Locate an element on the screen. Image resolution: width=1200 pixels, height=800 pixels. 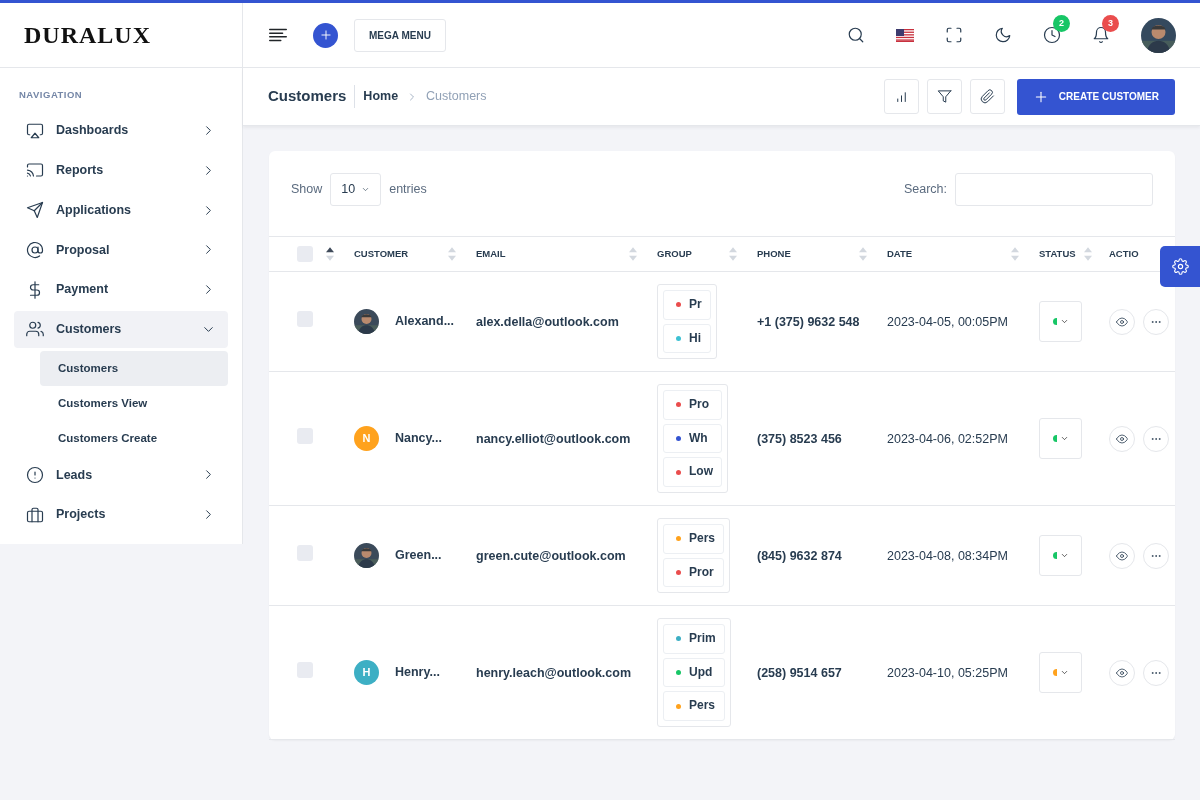
at-sign-icon is located at coordinates (35, 249).